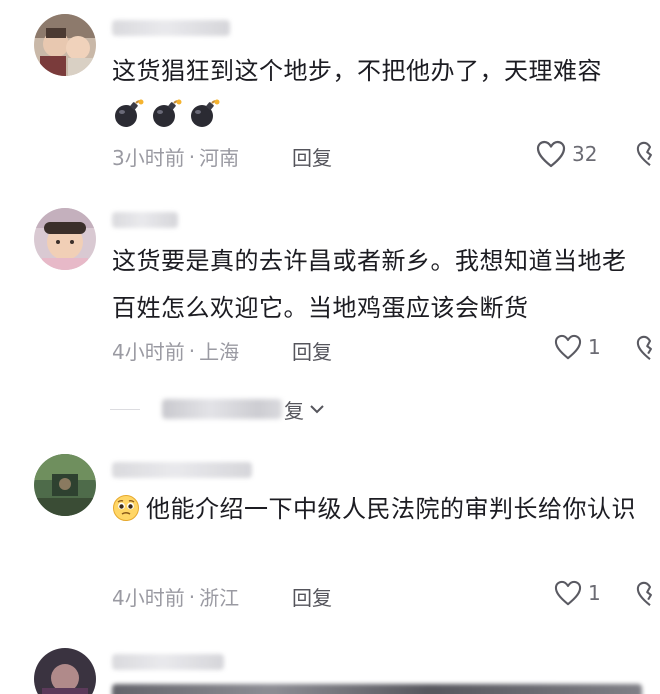  What do you see at coordinates (219, 352) in the screenshot?
I see `comment-location: 上海` at bounding box center [219, 352].